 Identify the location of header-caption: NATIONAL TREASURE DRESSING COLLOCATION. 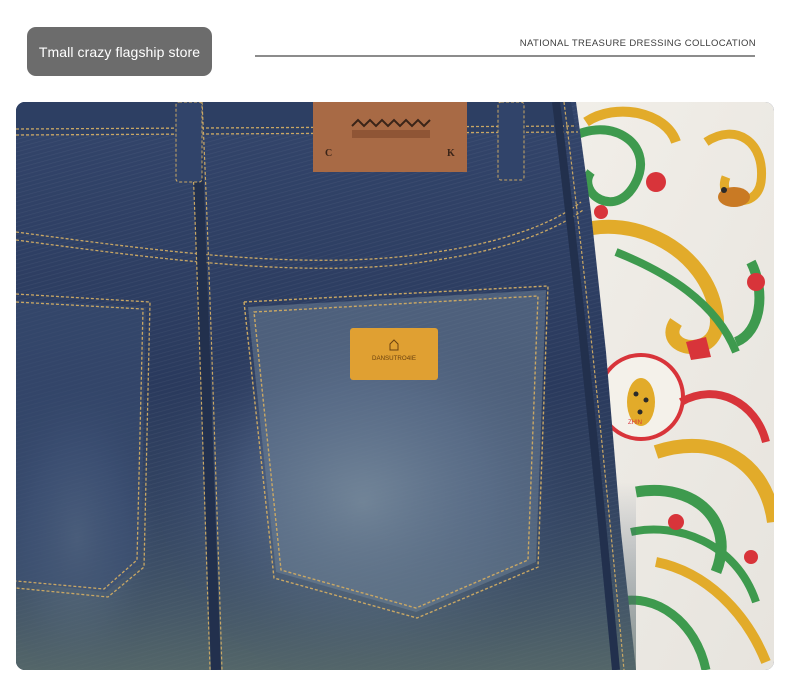
(637, 43).